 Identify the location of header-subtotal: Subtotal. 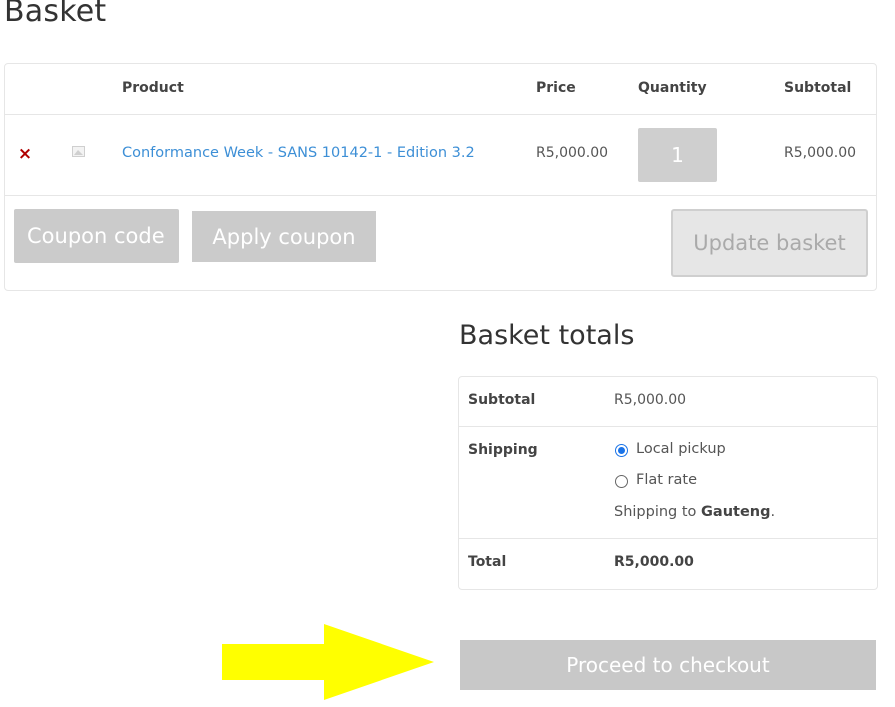
(818, 88).